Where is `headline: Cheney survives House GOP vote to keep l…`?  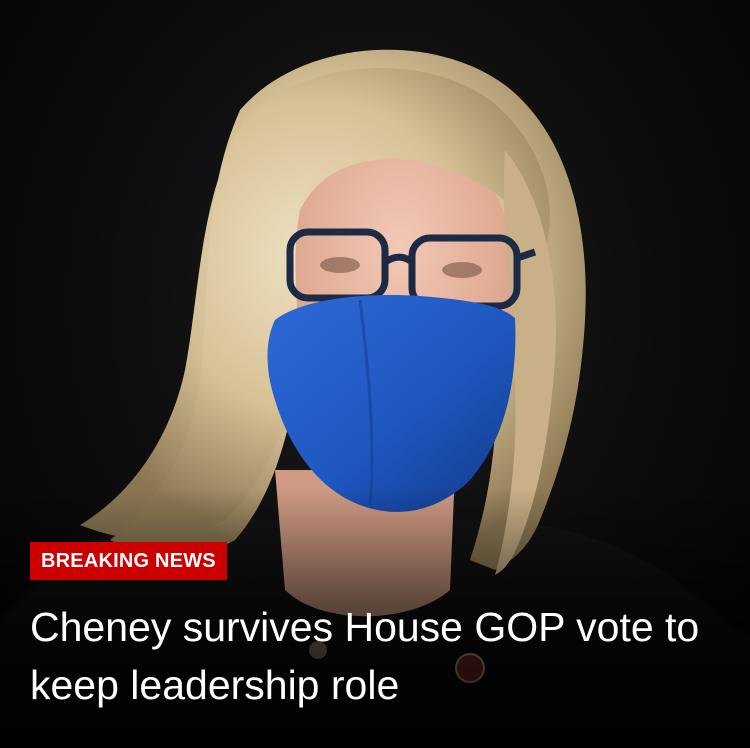 headline: Cheney survives House GOP vote to keep l… is located at coordinates (375, 656).